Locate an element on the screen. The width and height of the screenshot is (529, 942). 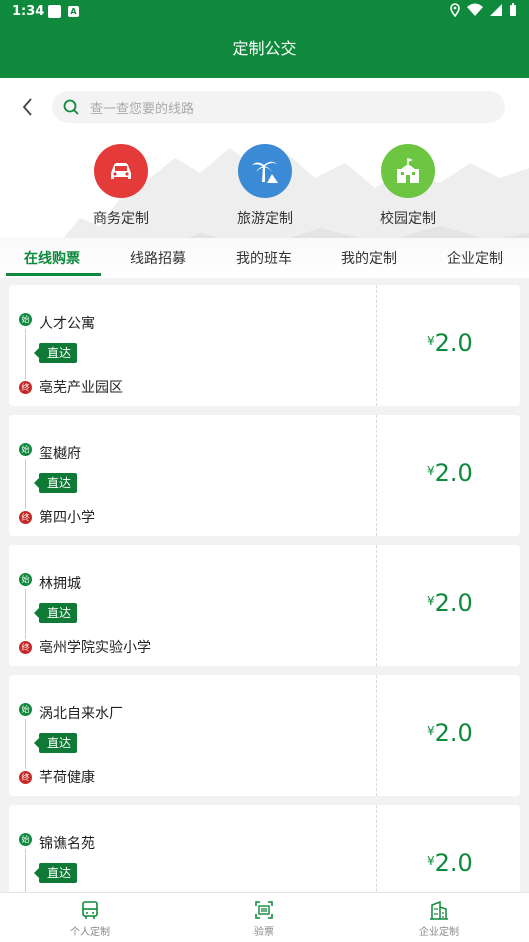
page-title: 定制公交 is located at coordinates (264, 51).